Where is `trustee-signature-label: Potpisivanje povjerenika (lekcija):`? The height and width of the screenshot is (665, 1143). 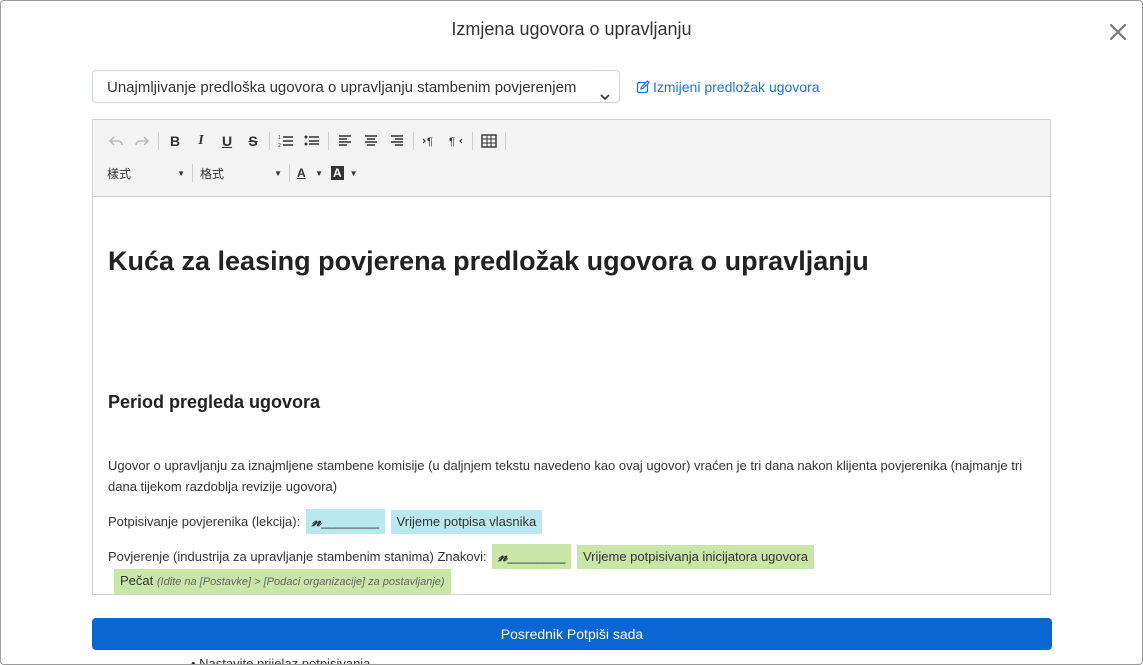 trustee-signature-label: Potpisivanje povjerenika (lekcija): is located at coordinates (204, 521).